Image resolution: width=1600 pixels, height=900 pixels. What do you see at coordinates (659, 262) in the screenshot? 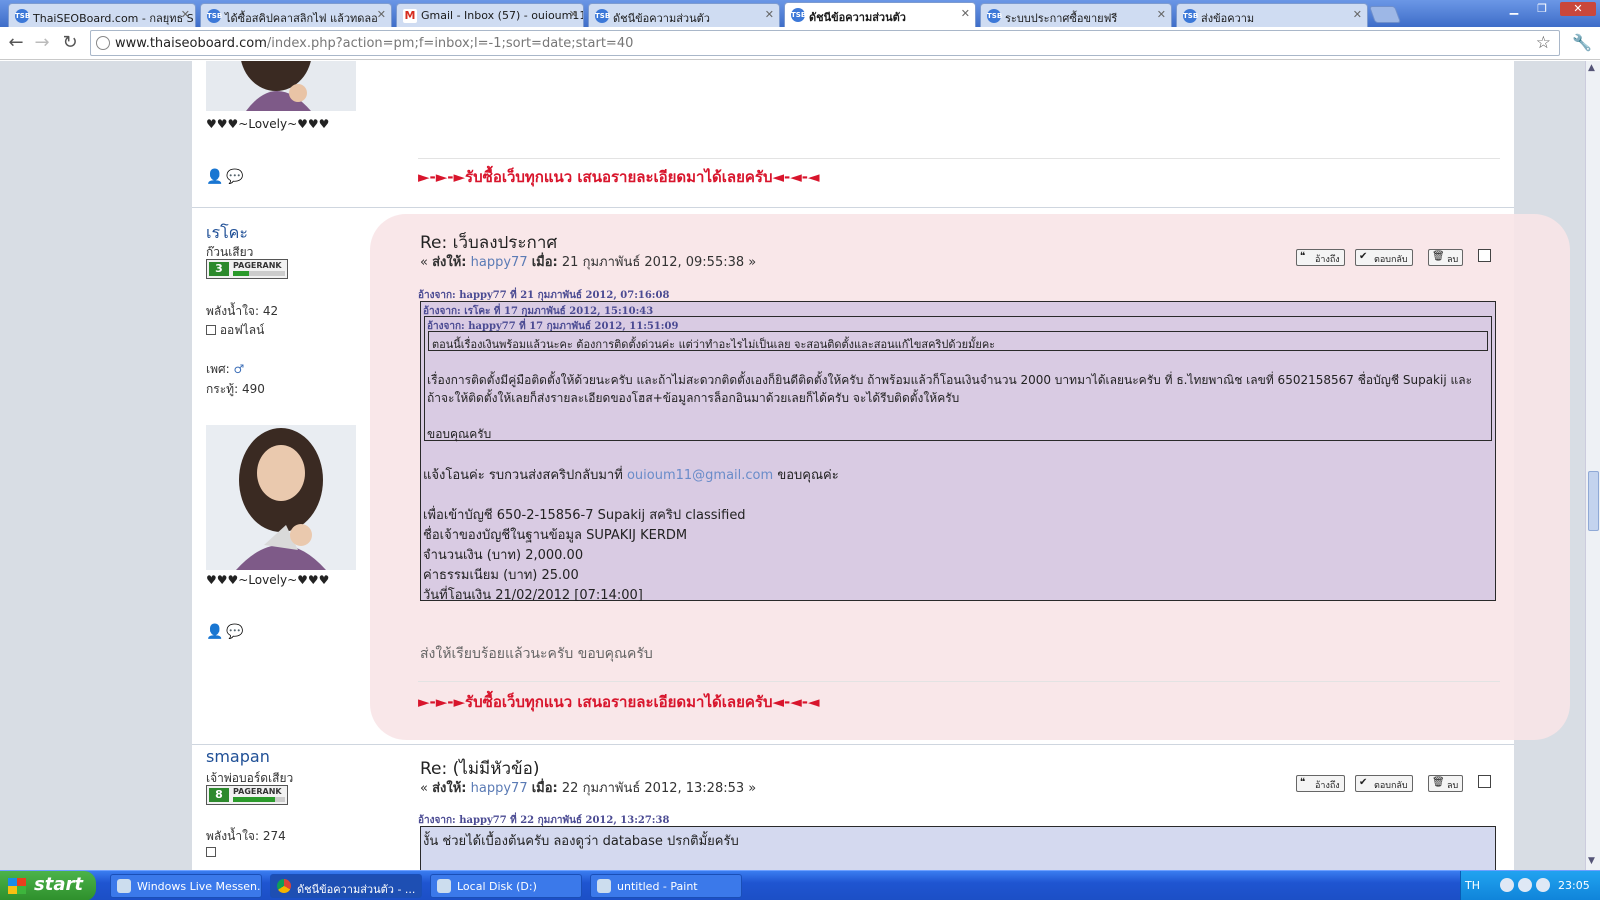
I see `post-date: 21 กุมภาพันธ์ 2012, 09:55:38 »` at bounding box center [659, 262].